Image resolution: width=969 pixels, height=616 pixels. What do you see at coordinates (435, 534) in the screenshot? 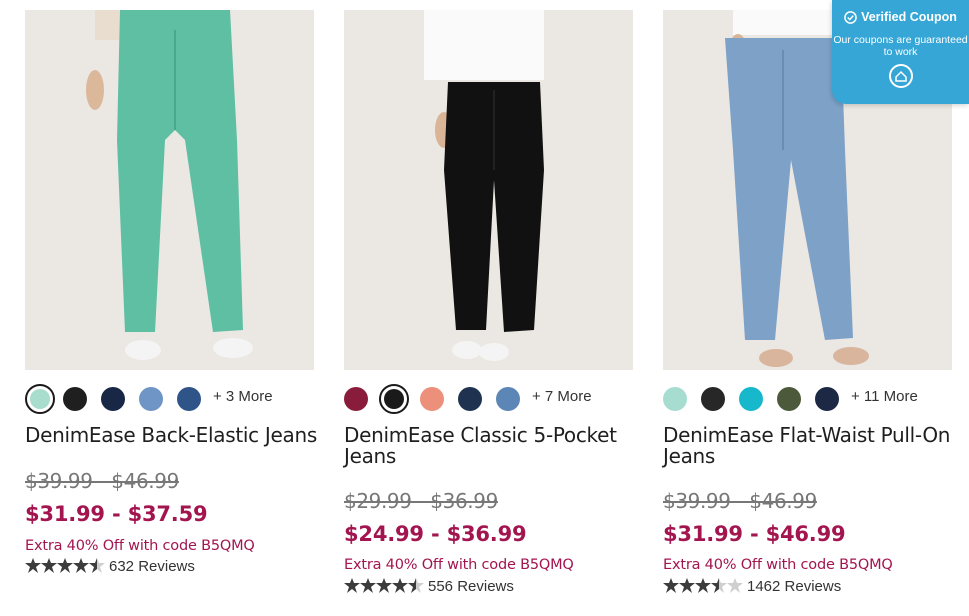
I see `sale-price: $24.99 - $36.99` at bounding box center [435, 534].